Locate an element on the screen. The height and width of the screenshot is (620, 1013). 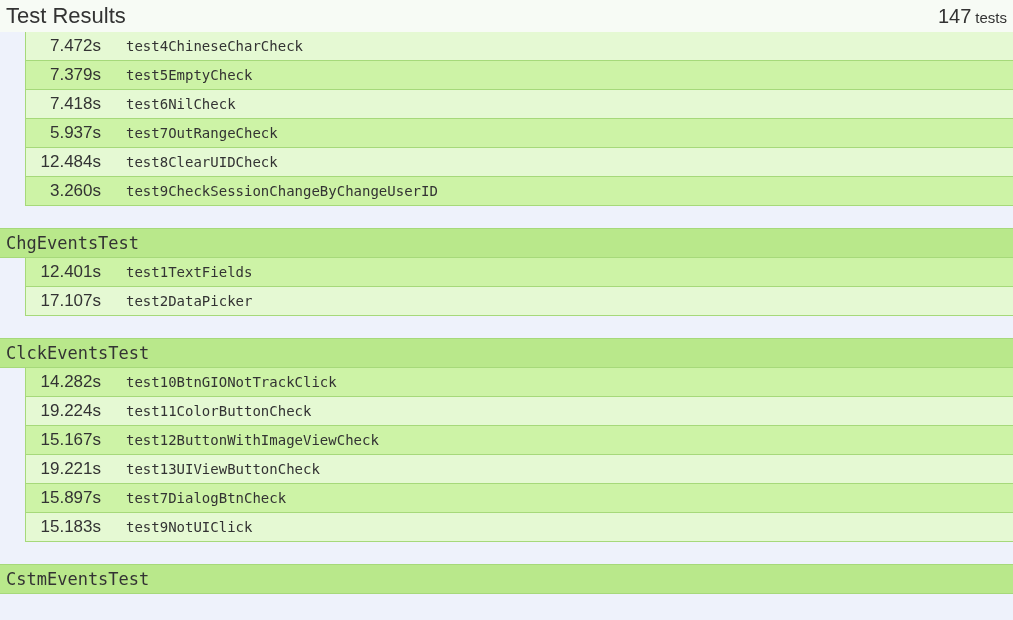
test-duration: 15.183s is located at coordinates (70, 527).